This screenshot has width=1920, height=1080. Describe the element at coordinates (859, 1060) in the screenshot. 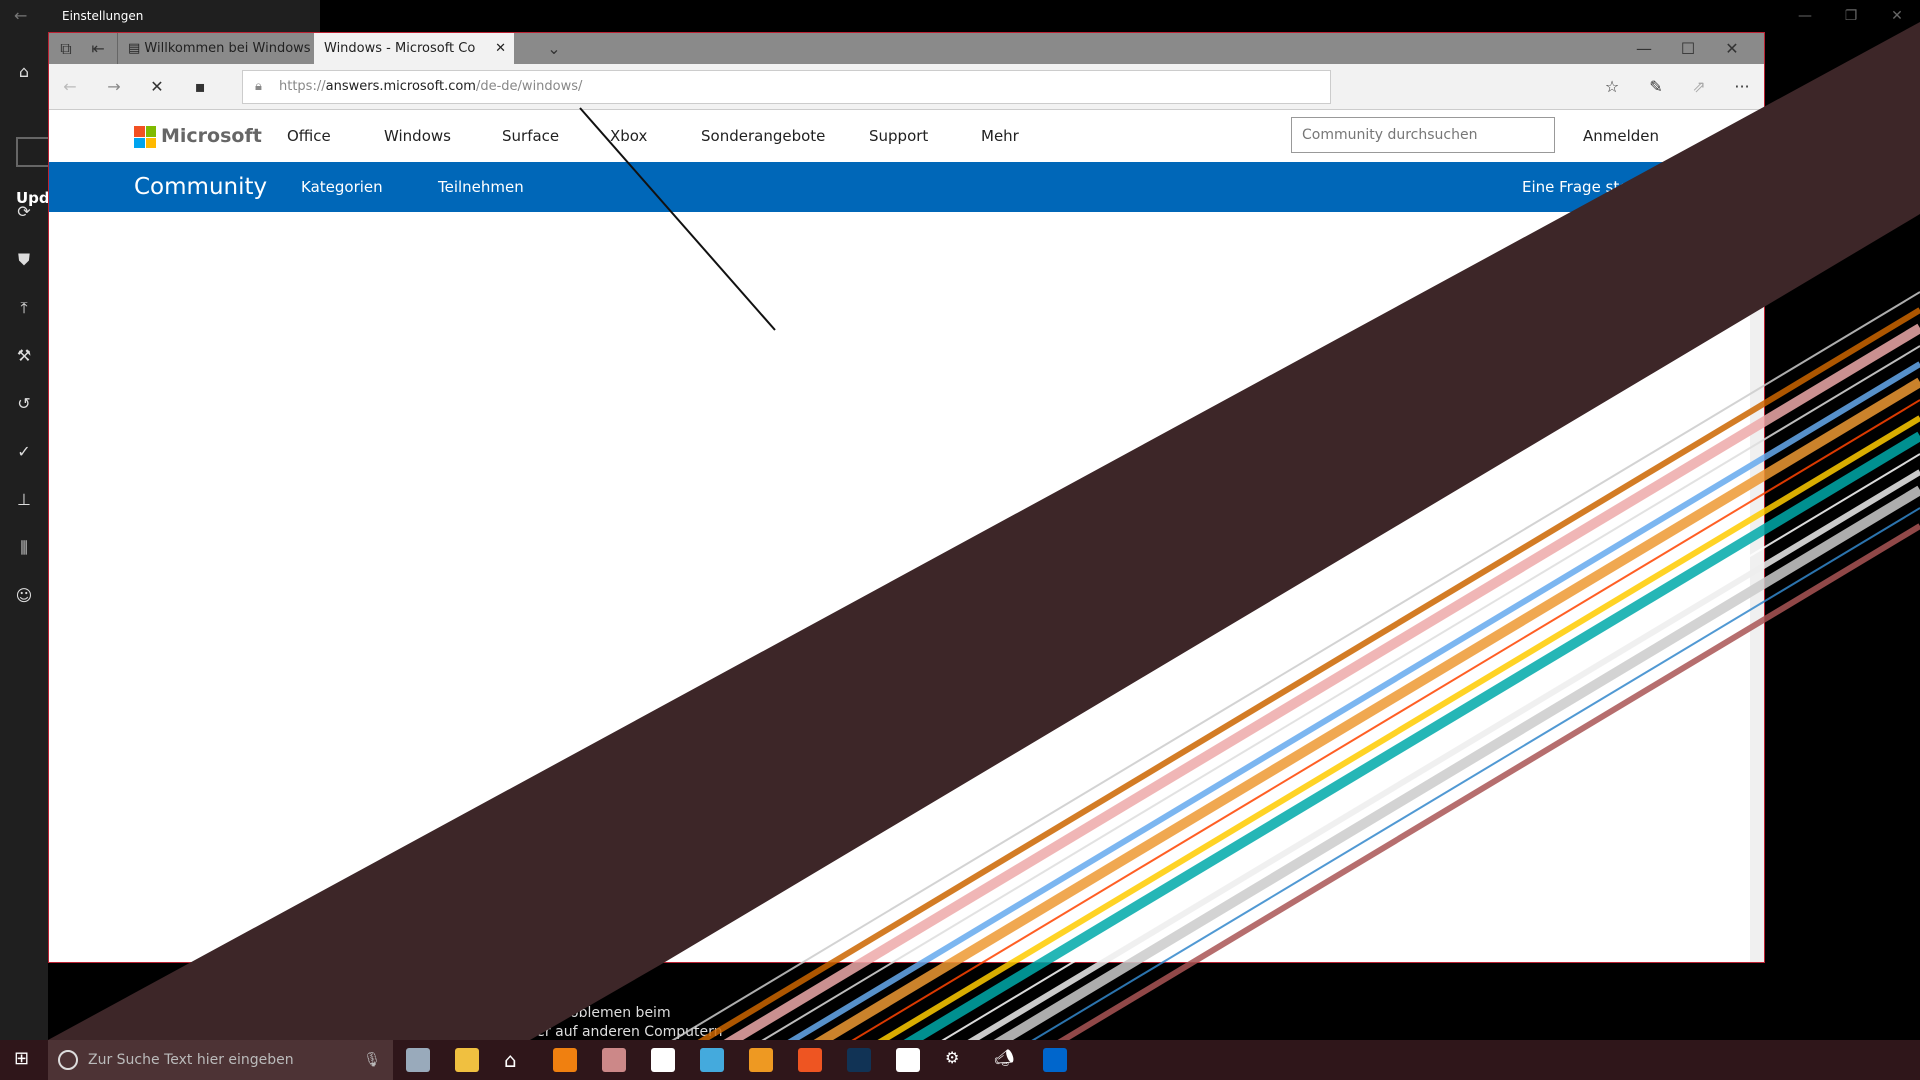

I see `photoshop-icon` at that location.